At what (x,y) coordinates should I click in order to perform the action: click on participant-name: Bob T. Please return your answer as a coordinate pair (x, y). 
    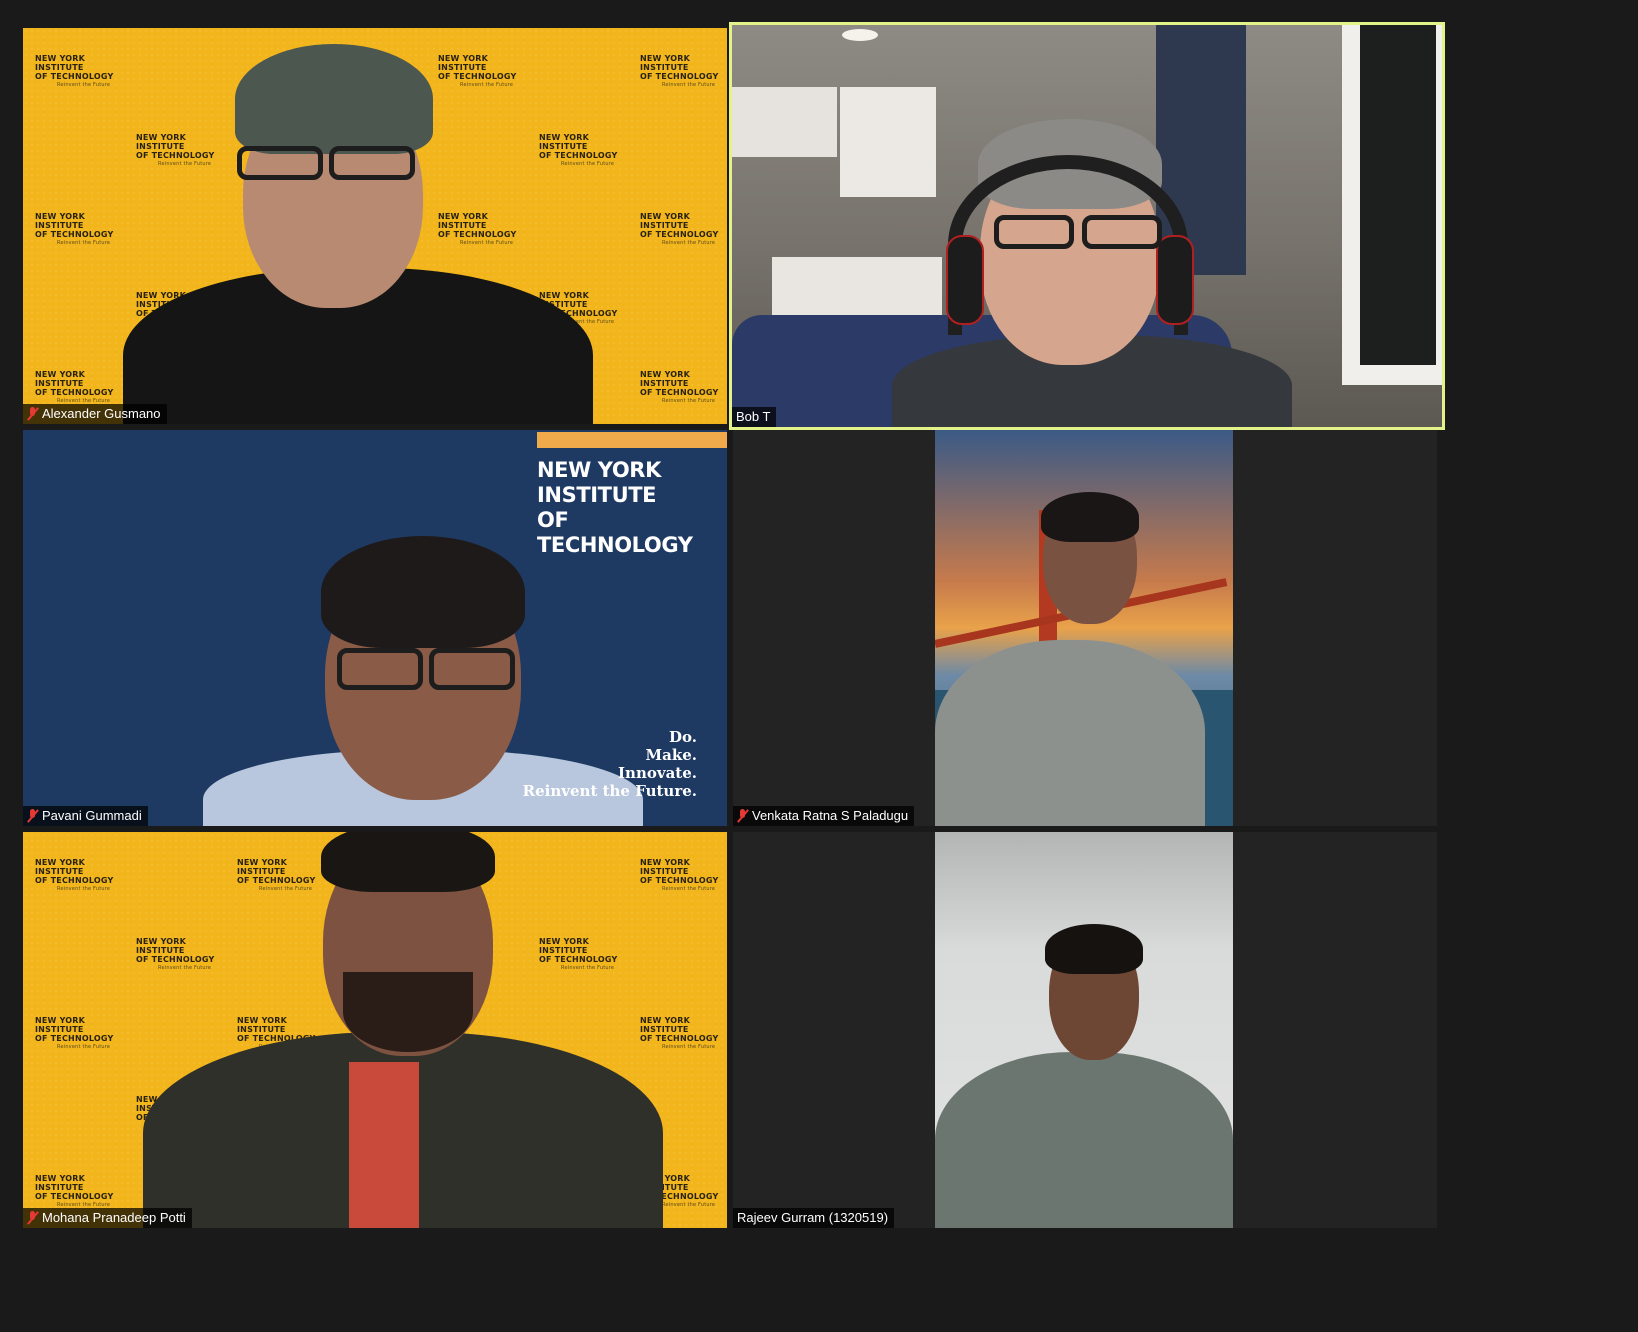
    Looking at the image, I should click on (753, 416).